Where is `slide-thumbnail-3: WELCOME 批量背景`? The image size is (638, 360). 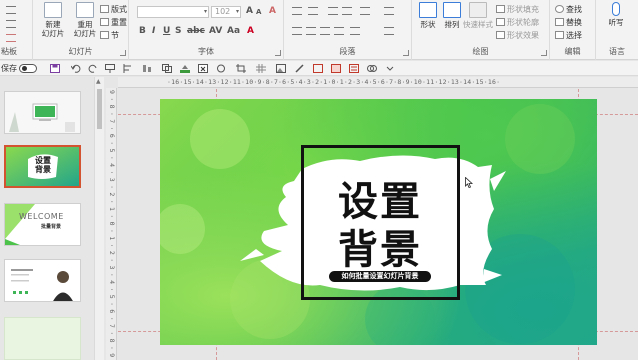
slide-thumbnail-3: WELCOME 批量背景 is located at coordinates (42, 224).